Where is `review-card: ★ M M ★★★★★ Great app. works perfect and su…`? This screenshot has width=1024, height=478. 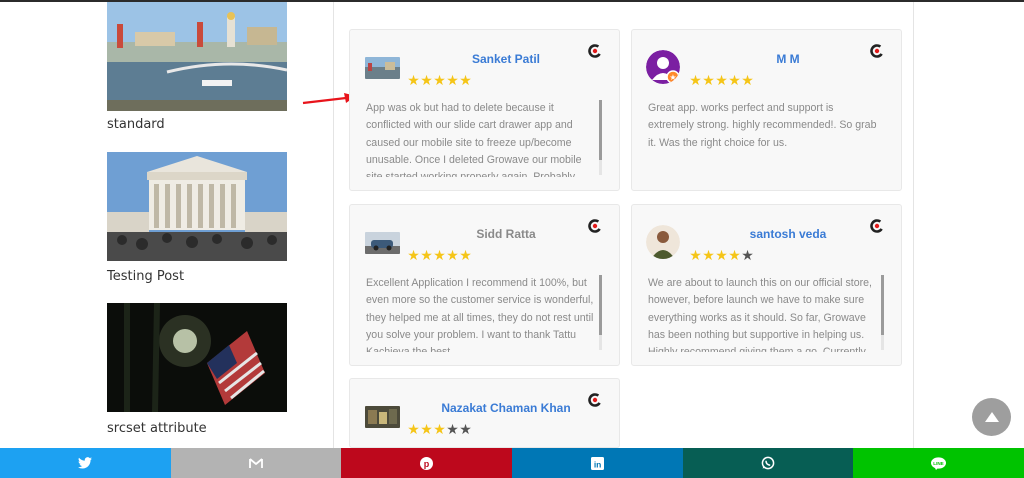
review-card: ★ M M ★★★★★ Great app. works perfect and su… is located at coordinates (766, 110).